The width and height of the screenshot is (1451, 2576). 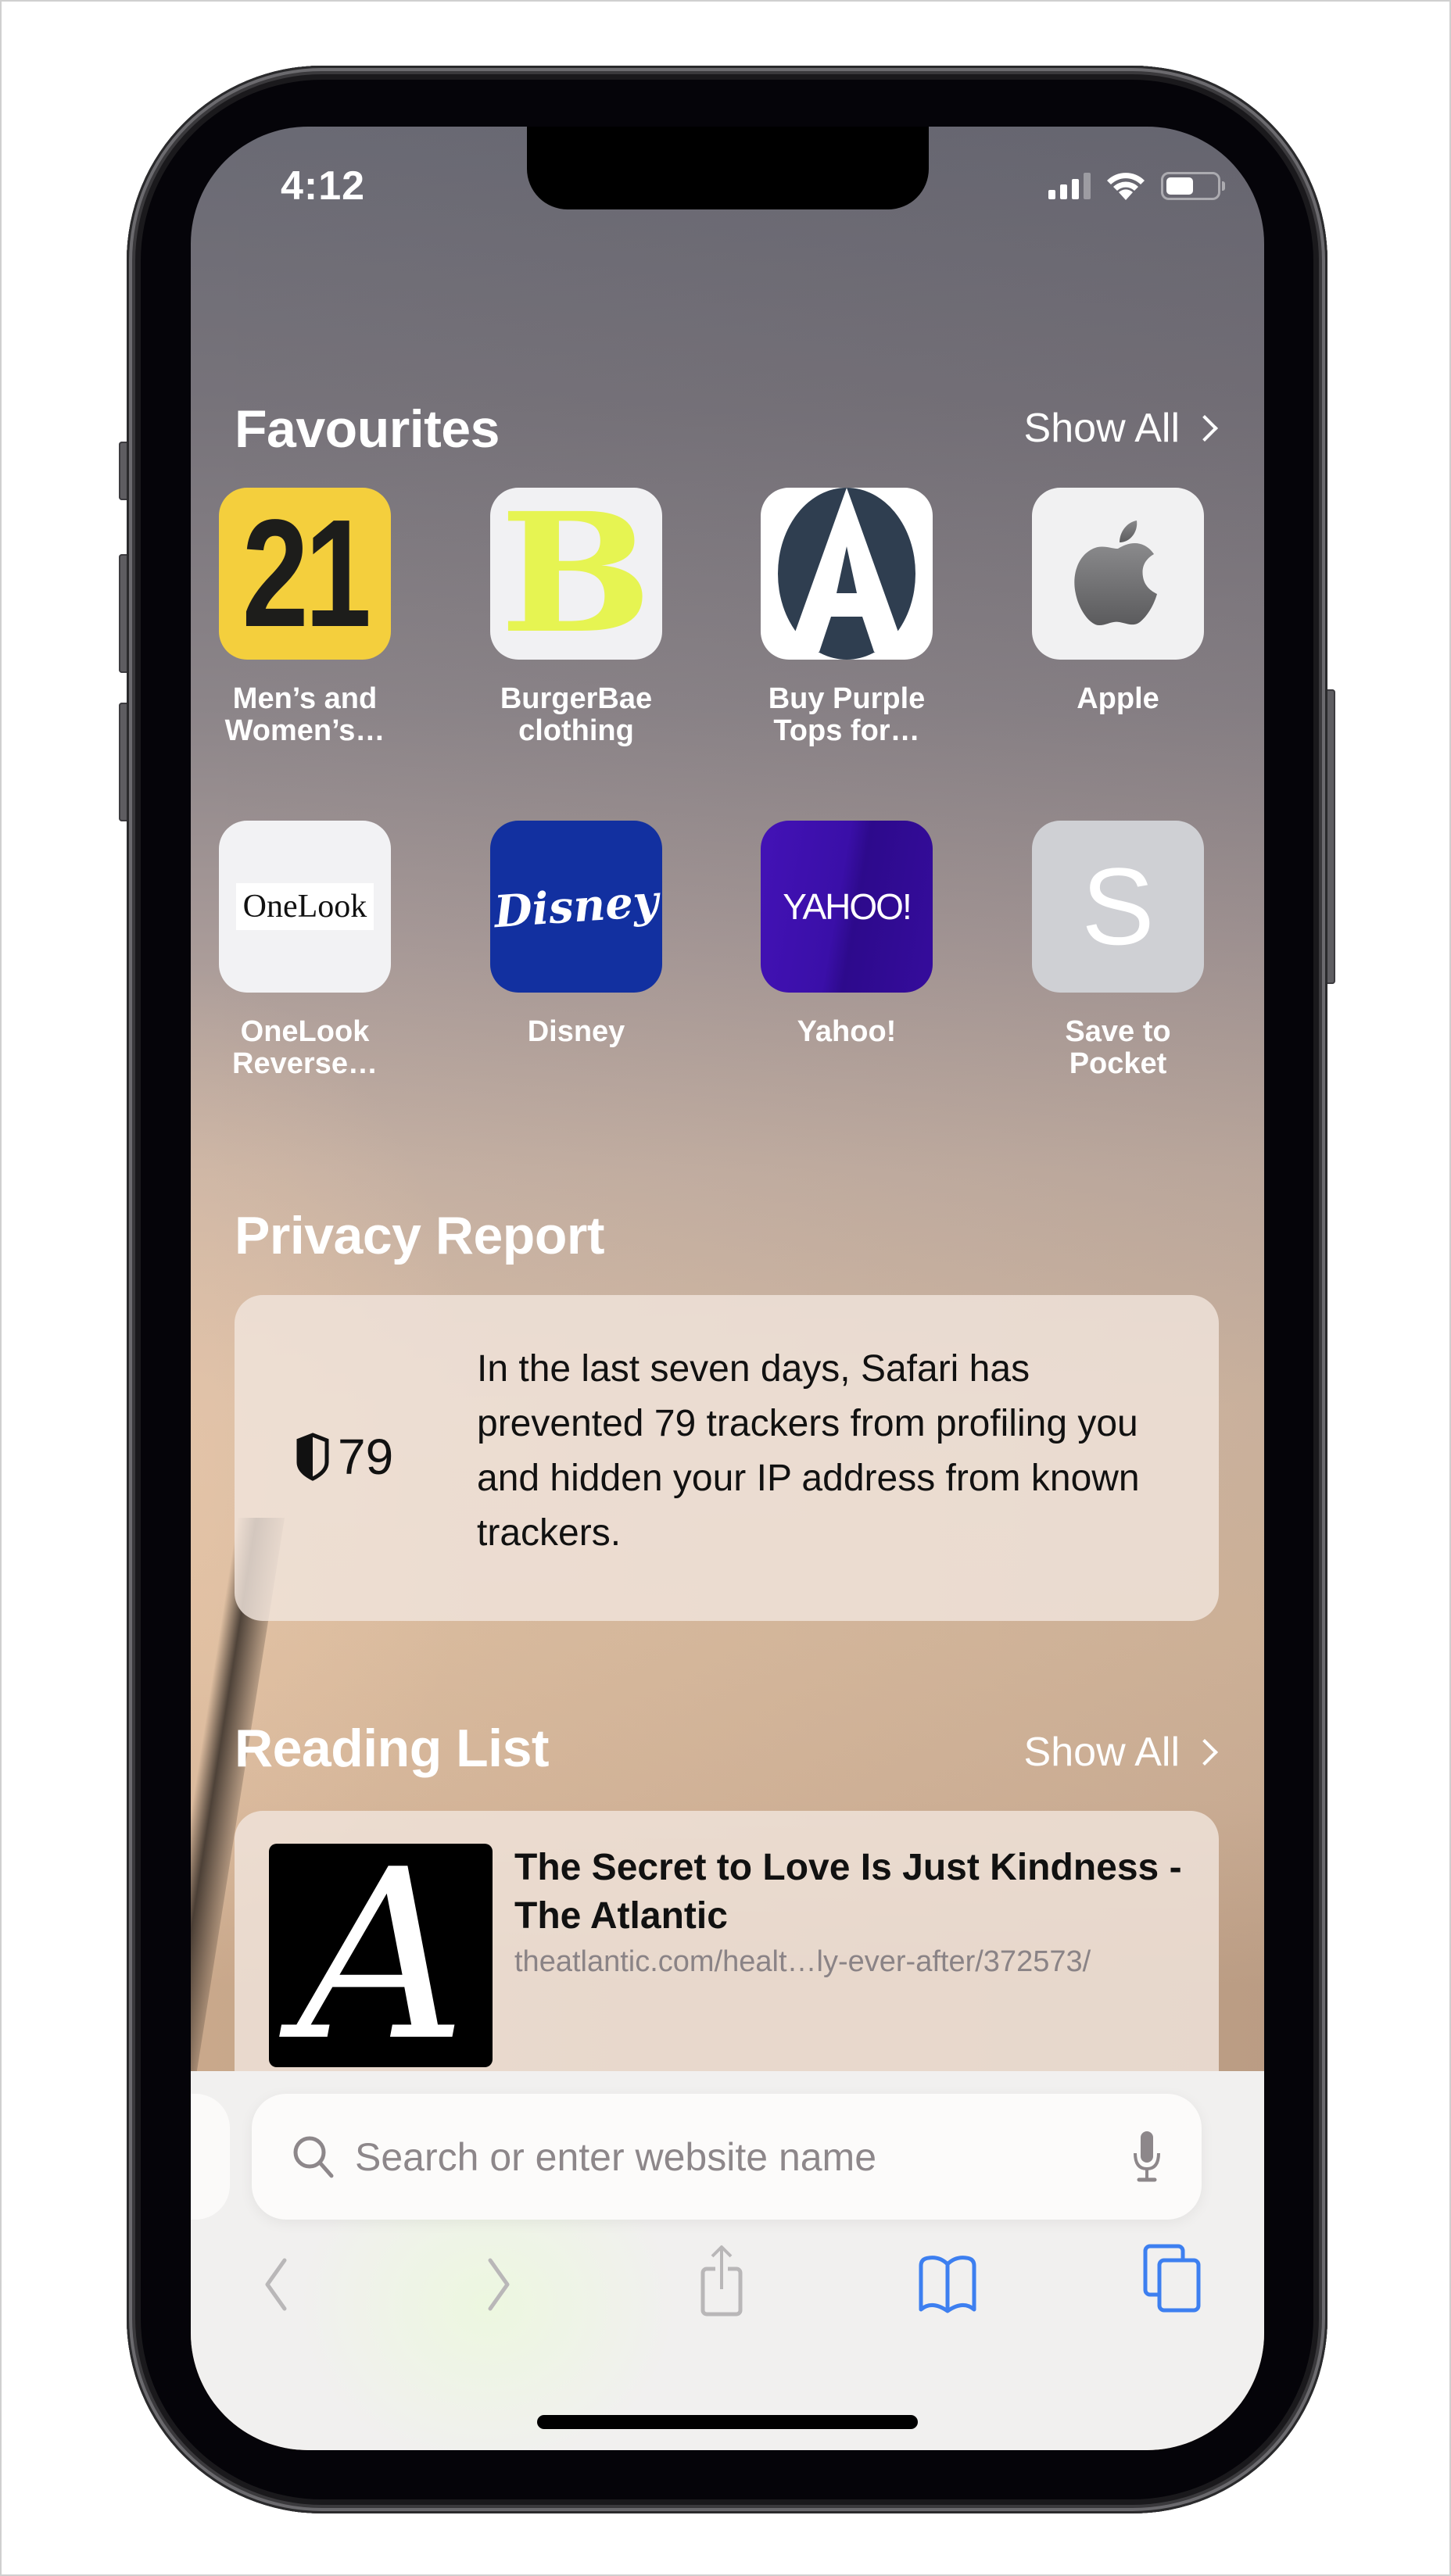 I want to click on chevron-left-icon, so click(x=276, y=2284).